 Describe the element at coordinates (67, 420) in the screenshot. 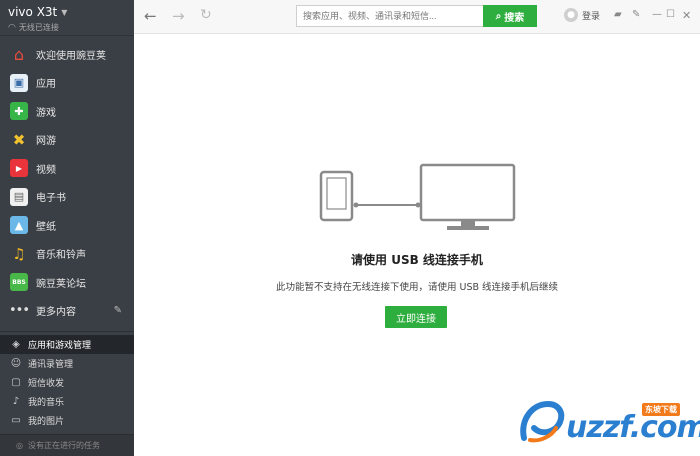

I see `sidebar-item-my-pictures: ▭ 我的图片` at that location.